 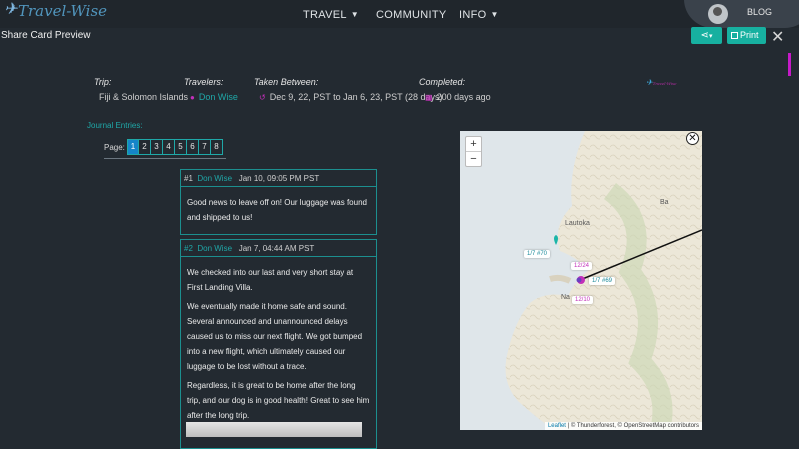 I want to click on printer-icon, so click(x=734, y=35).